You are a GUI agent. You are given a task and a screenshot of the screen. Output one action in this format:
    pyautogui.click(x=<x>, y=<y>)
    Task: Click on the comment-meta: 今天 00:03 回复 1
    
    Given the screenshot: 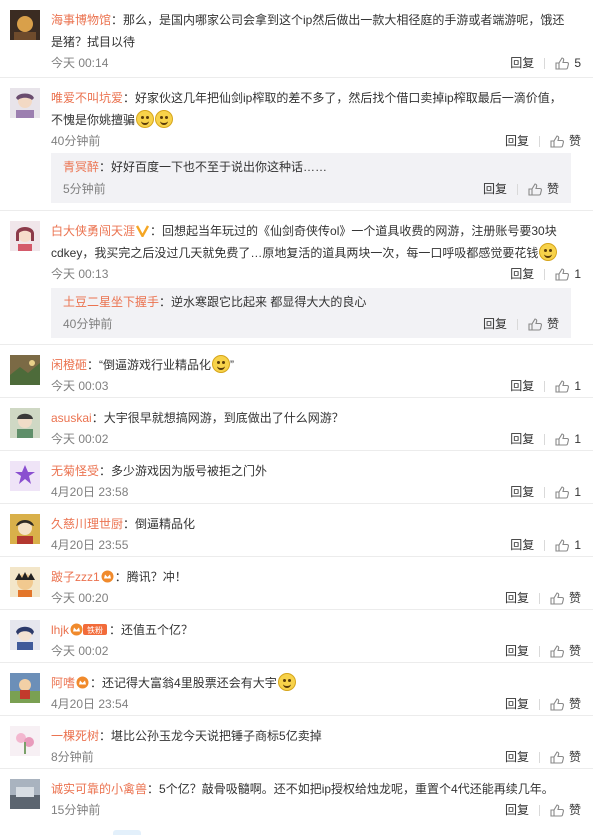 What is the action you would take?
    pyautogui.click(x=316, y=386)
    